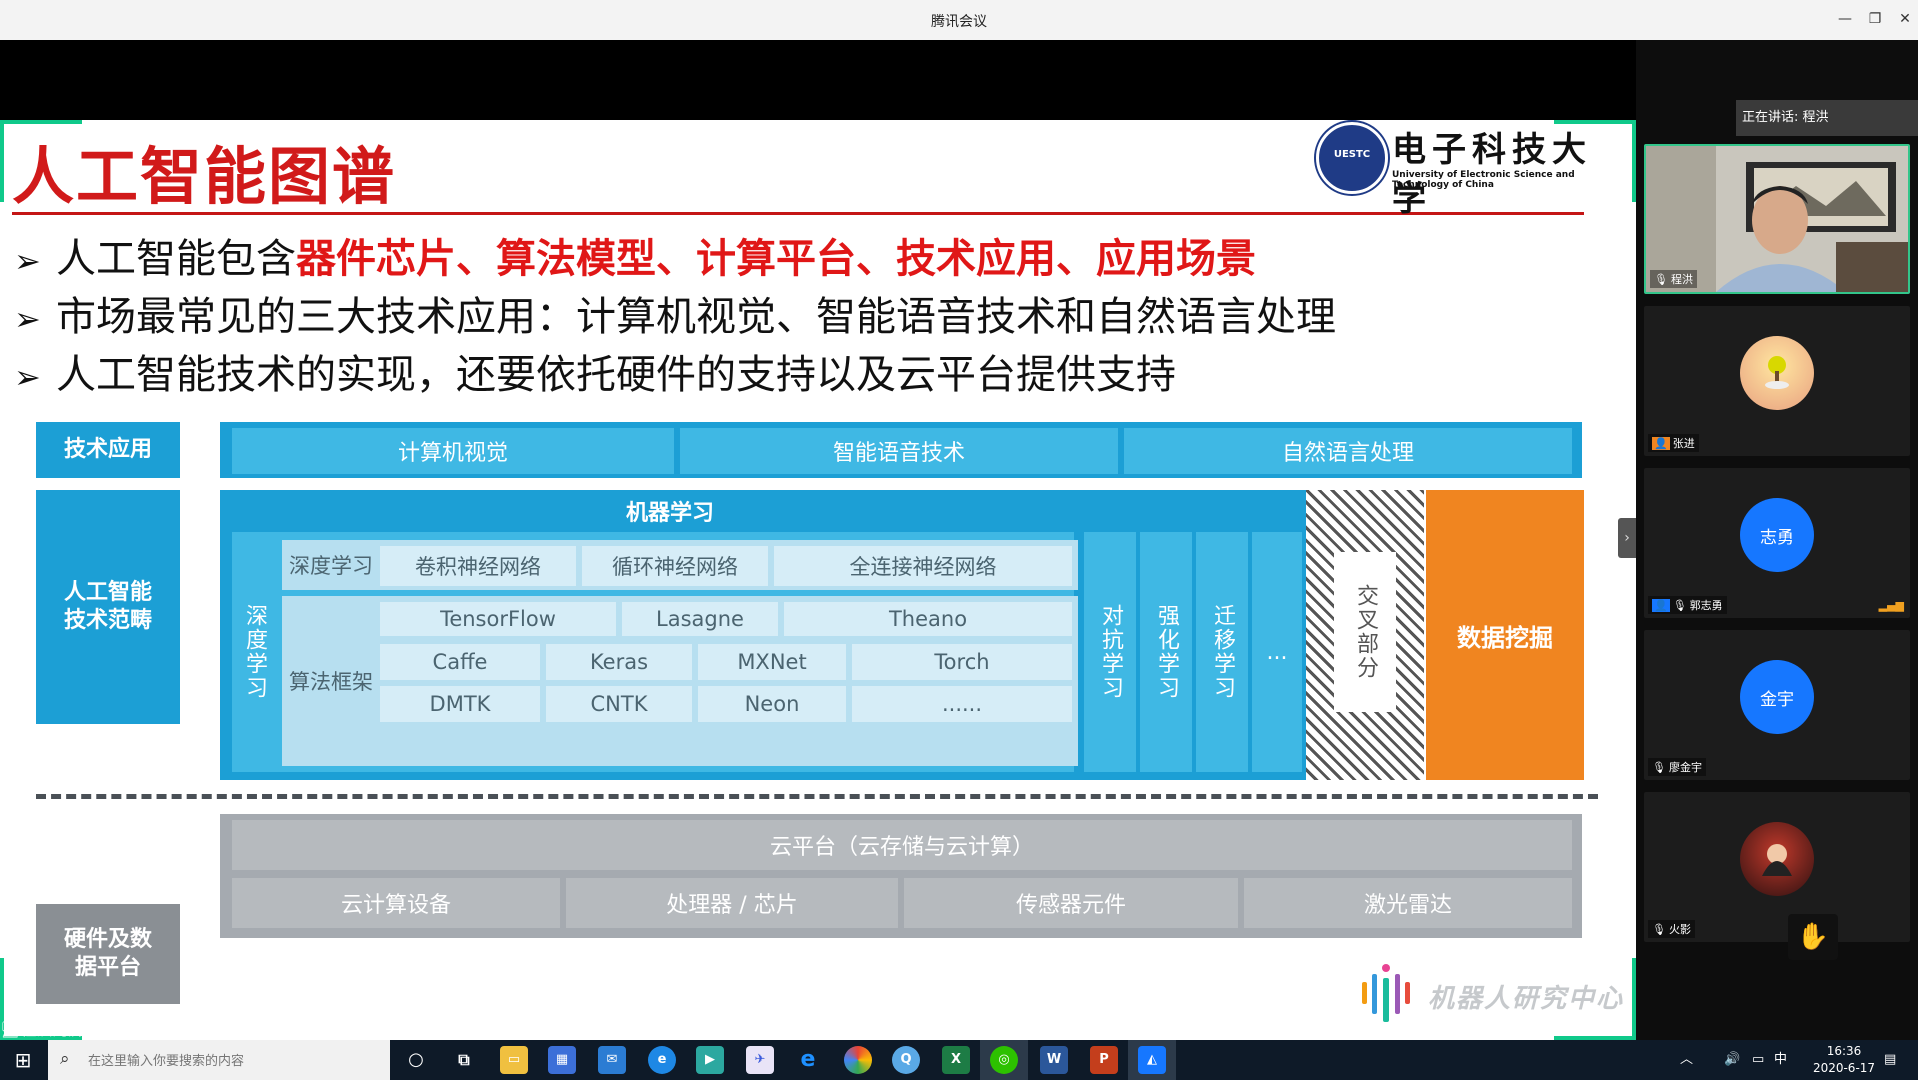 The width and height of the screenshot is (1918, 1080). What do you see at coordinates (962, 662) in the screenshot?
I see `framework-item: Torch` at bounding box center [962, 662].